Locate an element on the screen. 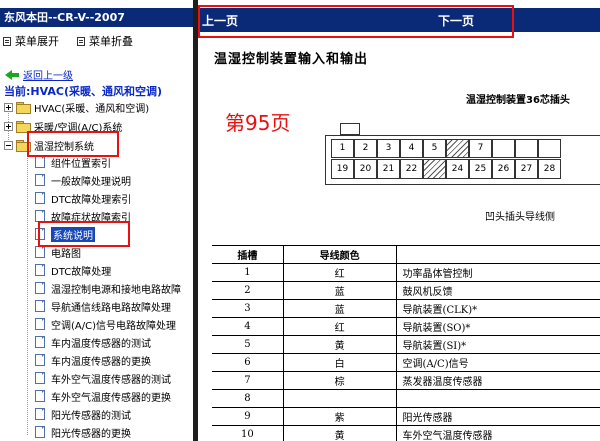  tree-item: 车外空气温度传感器的更换 is located at coordinates (103, 396).